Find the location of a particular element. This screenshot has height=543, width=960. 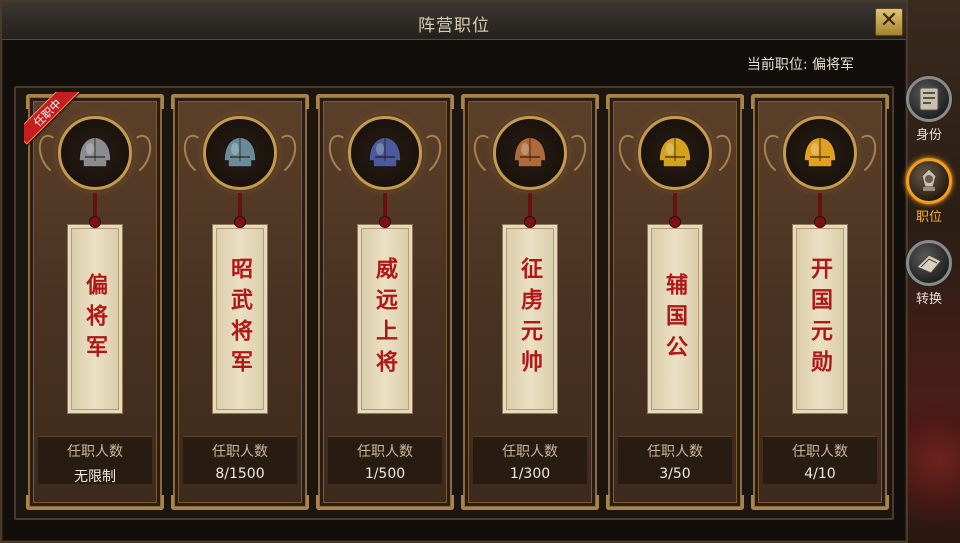

rank-card: 偏将军任职人数无限制 任职中 is located at coordinates (94, 301).